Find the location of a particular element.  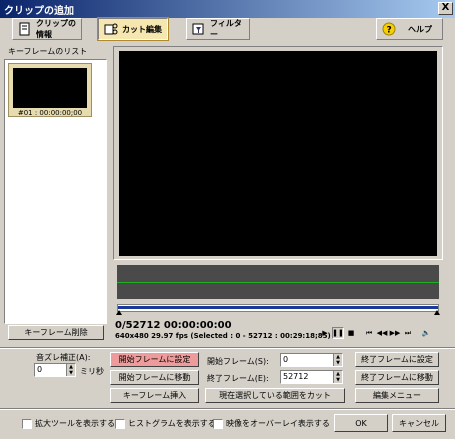

keyframe-thumbnail is located at coordinates (50, 88).